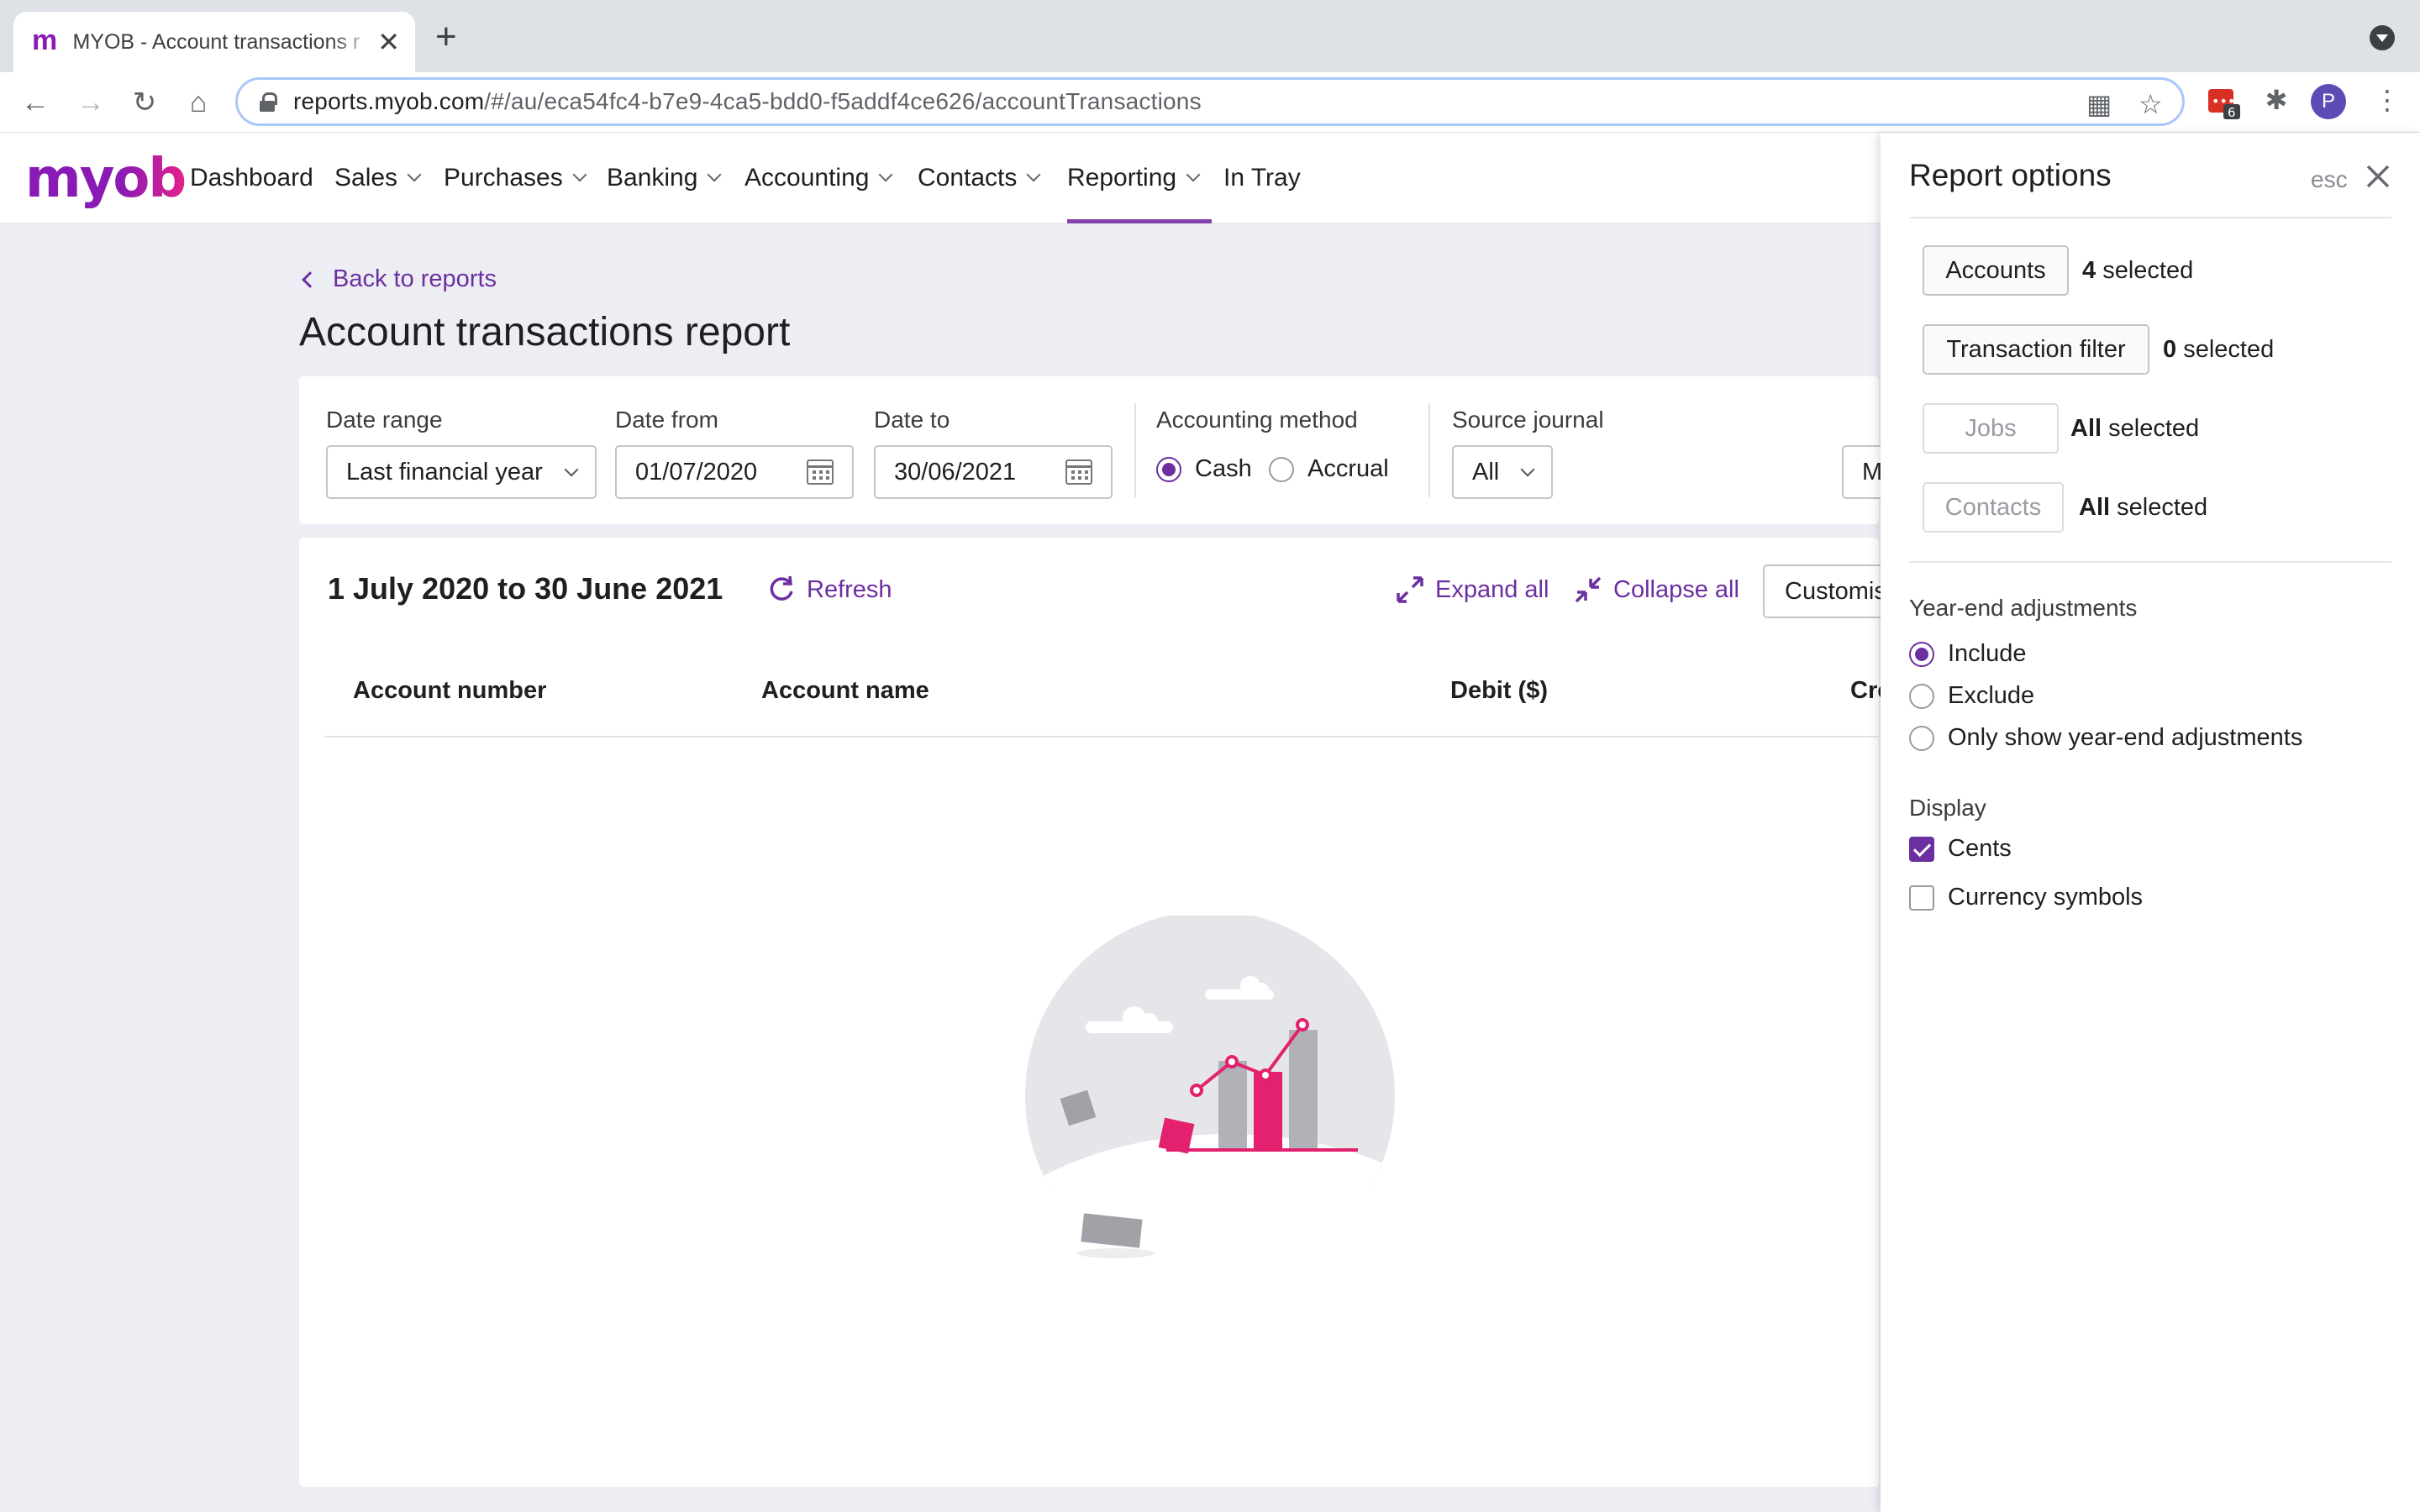  What do you see at coordinates (2046, 897) in the screenshot?
I see `checkbox-label: Currency symbols` at bounding box center [2046, 897].